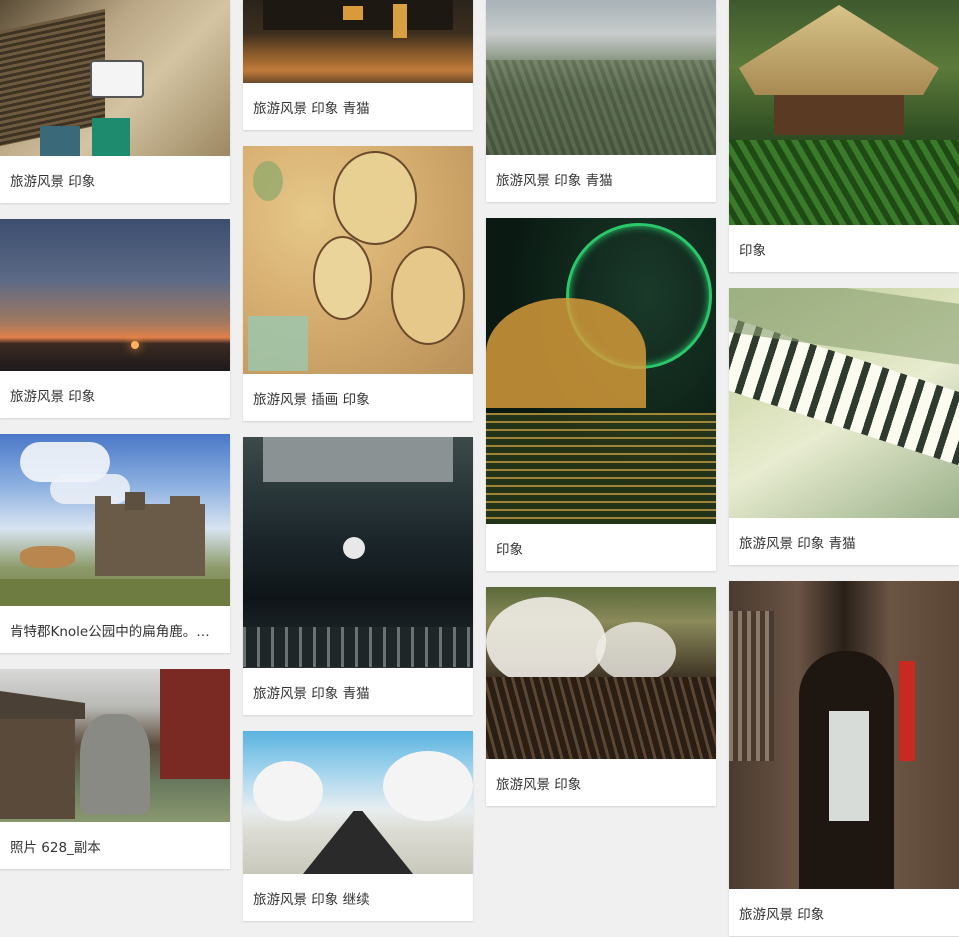 The image size is (959, 937). Describe the element at coordinates (55, 847) in the screenshot. I see `pin-caption: 照片 628_副本` at that location.